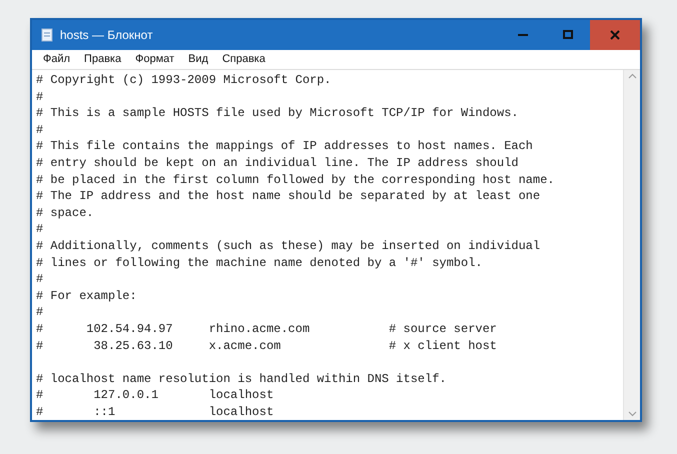 Image resolution: width=677 pixels, height=454 pixels. I want to click on text-line: # Additionally, comments (such as these) may be inserted on individual, so click(289, 246).